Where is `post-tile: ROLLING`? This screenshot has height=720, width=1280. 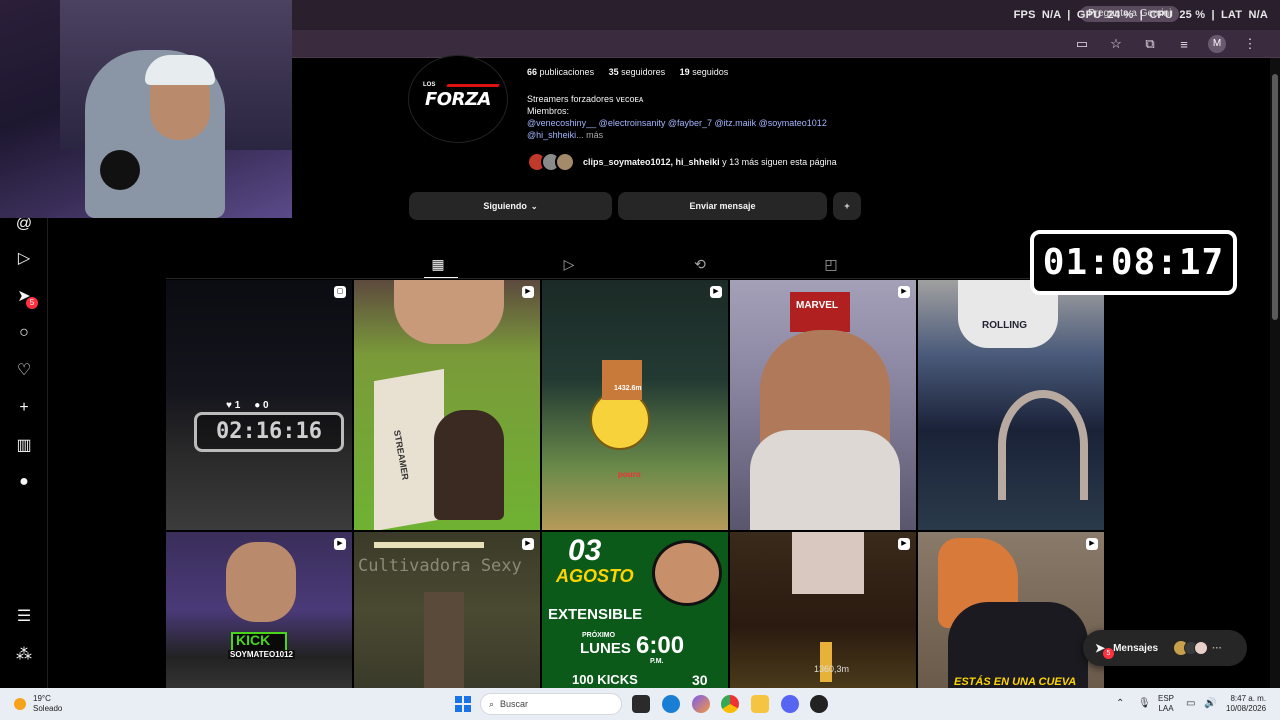
post-tile: ROLLING is located at coordinates (1011, 405).